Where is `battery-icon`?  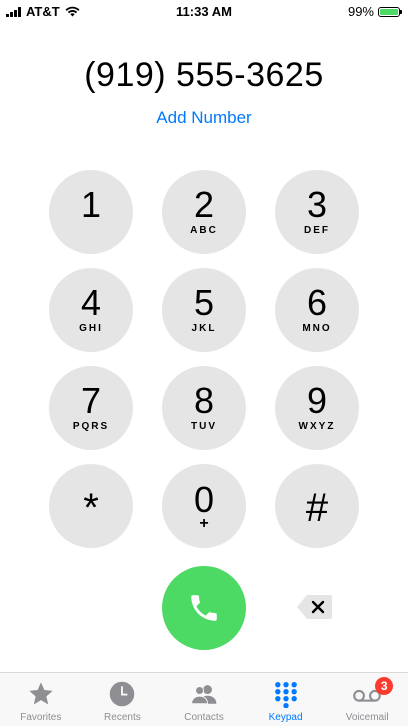 battery-icon is located at coordinates (390, 11).